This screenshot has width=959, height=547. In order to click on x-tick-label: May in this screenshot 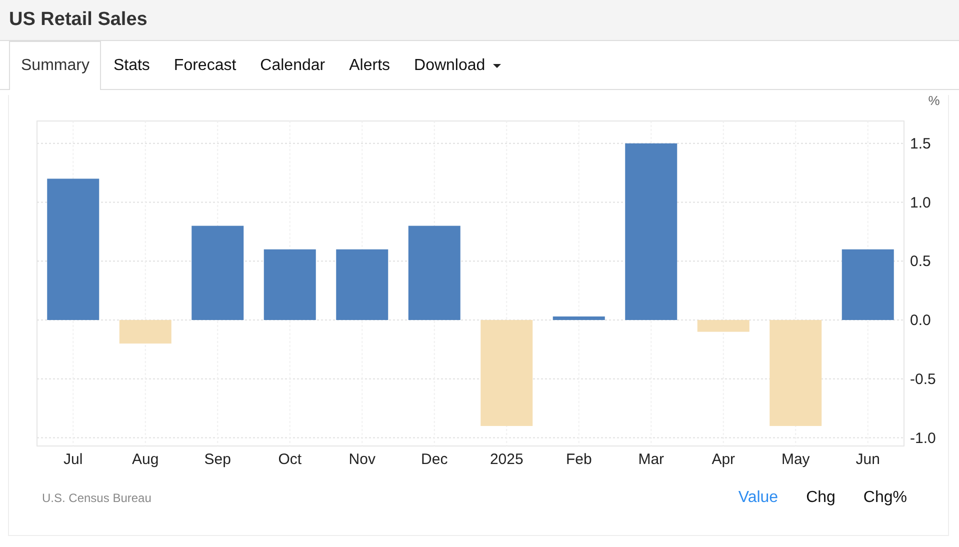, I will do `click(795, 459)`.